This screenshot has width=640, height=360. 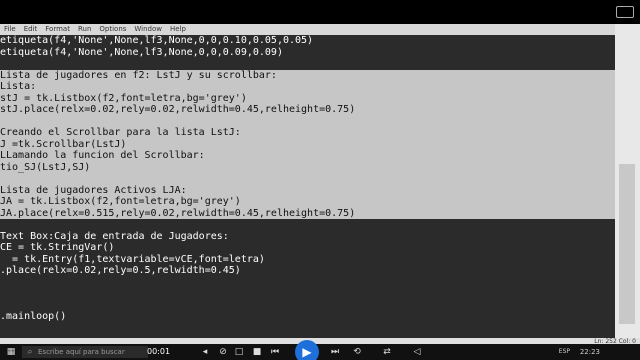 I want to click on code-line: tio_SJ(LstJ,SJ), so click(x=307, y=167).